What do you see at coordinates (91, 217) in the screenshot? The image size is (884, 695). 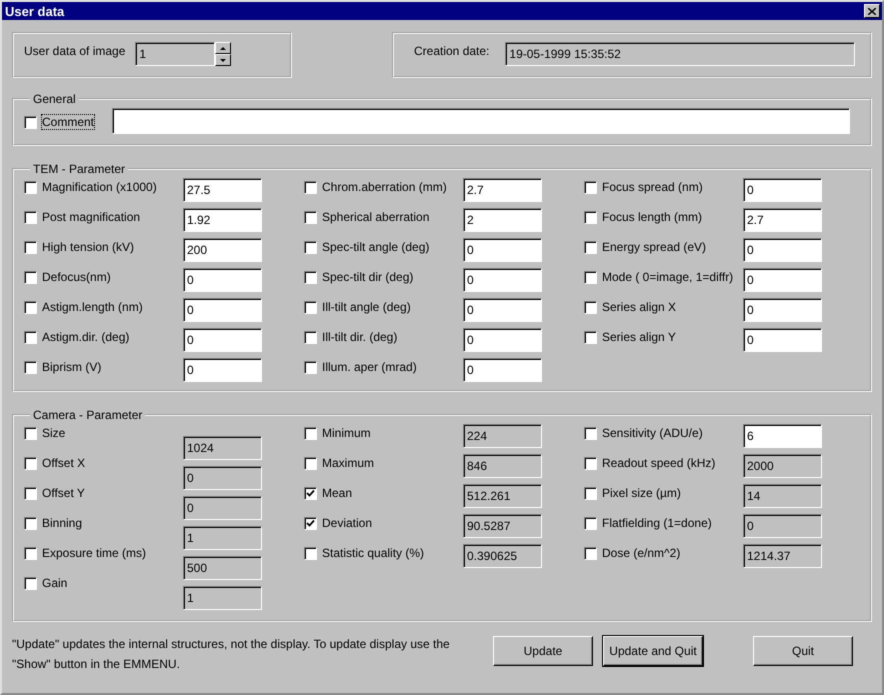 I see `checkbox-label: Post magnification` at bounding box center [91, 217].